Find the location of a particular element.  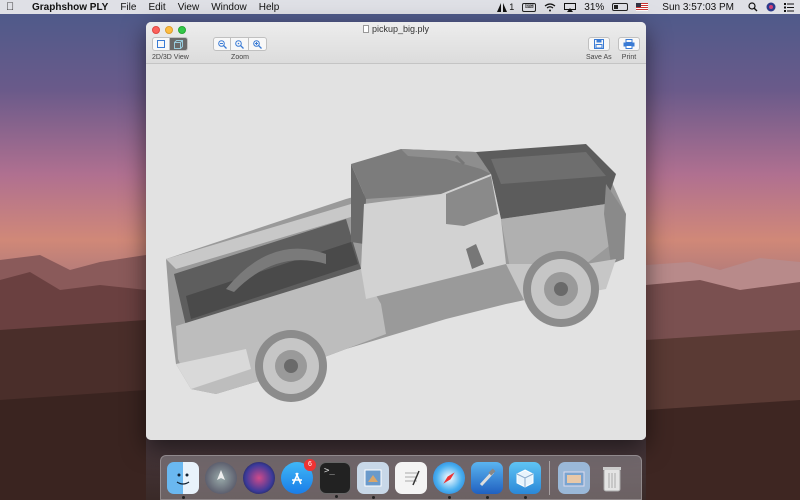

save-icon is located at coordinates (598, 44).